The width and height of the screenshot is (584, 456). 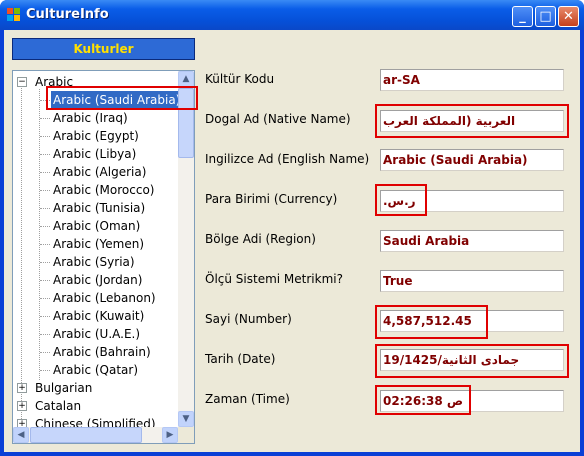 What do you see at coordinates (98, 280) in the screenshot?
I see `tree-node-label: Arabic (Jordan)` at bounding box center [98, 280].